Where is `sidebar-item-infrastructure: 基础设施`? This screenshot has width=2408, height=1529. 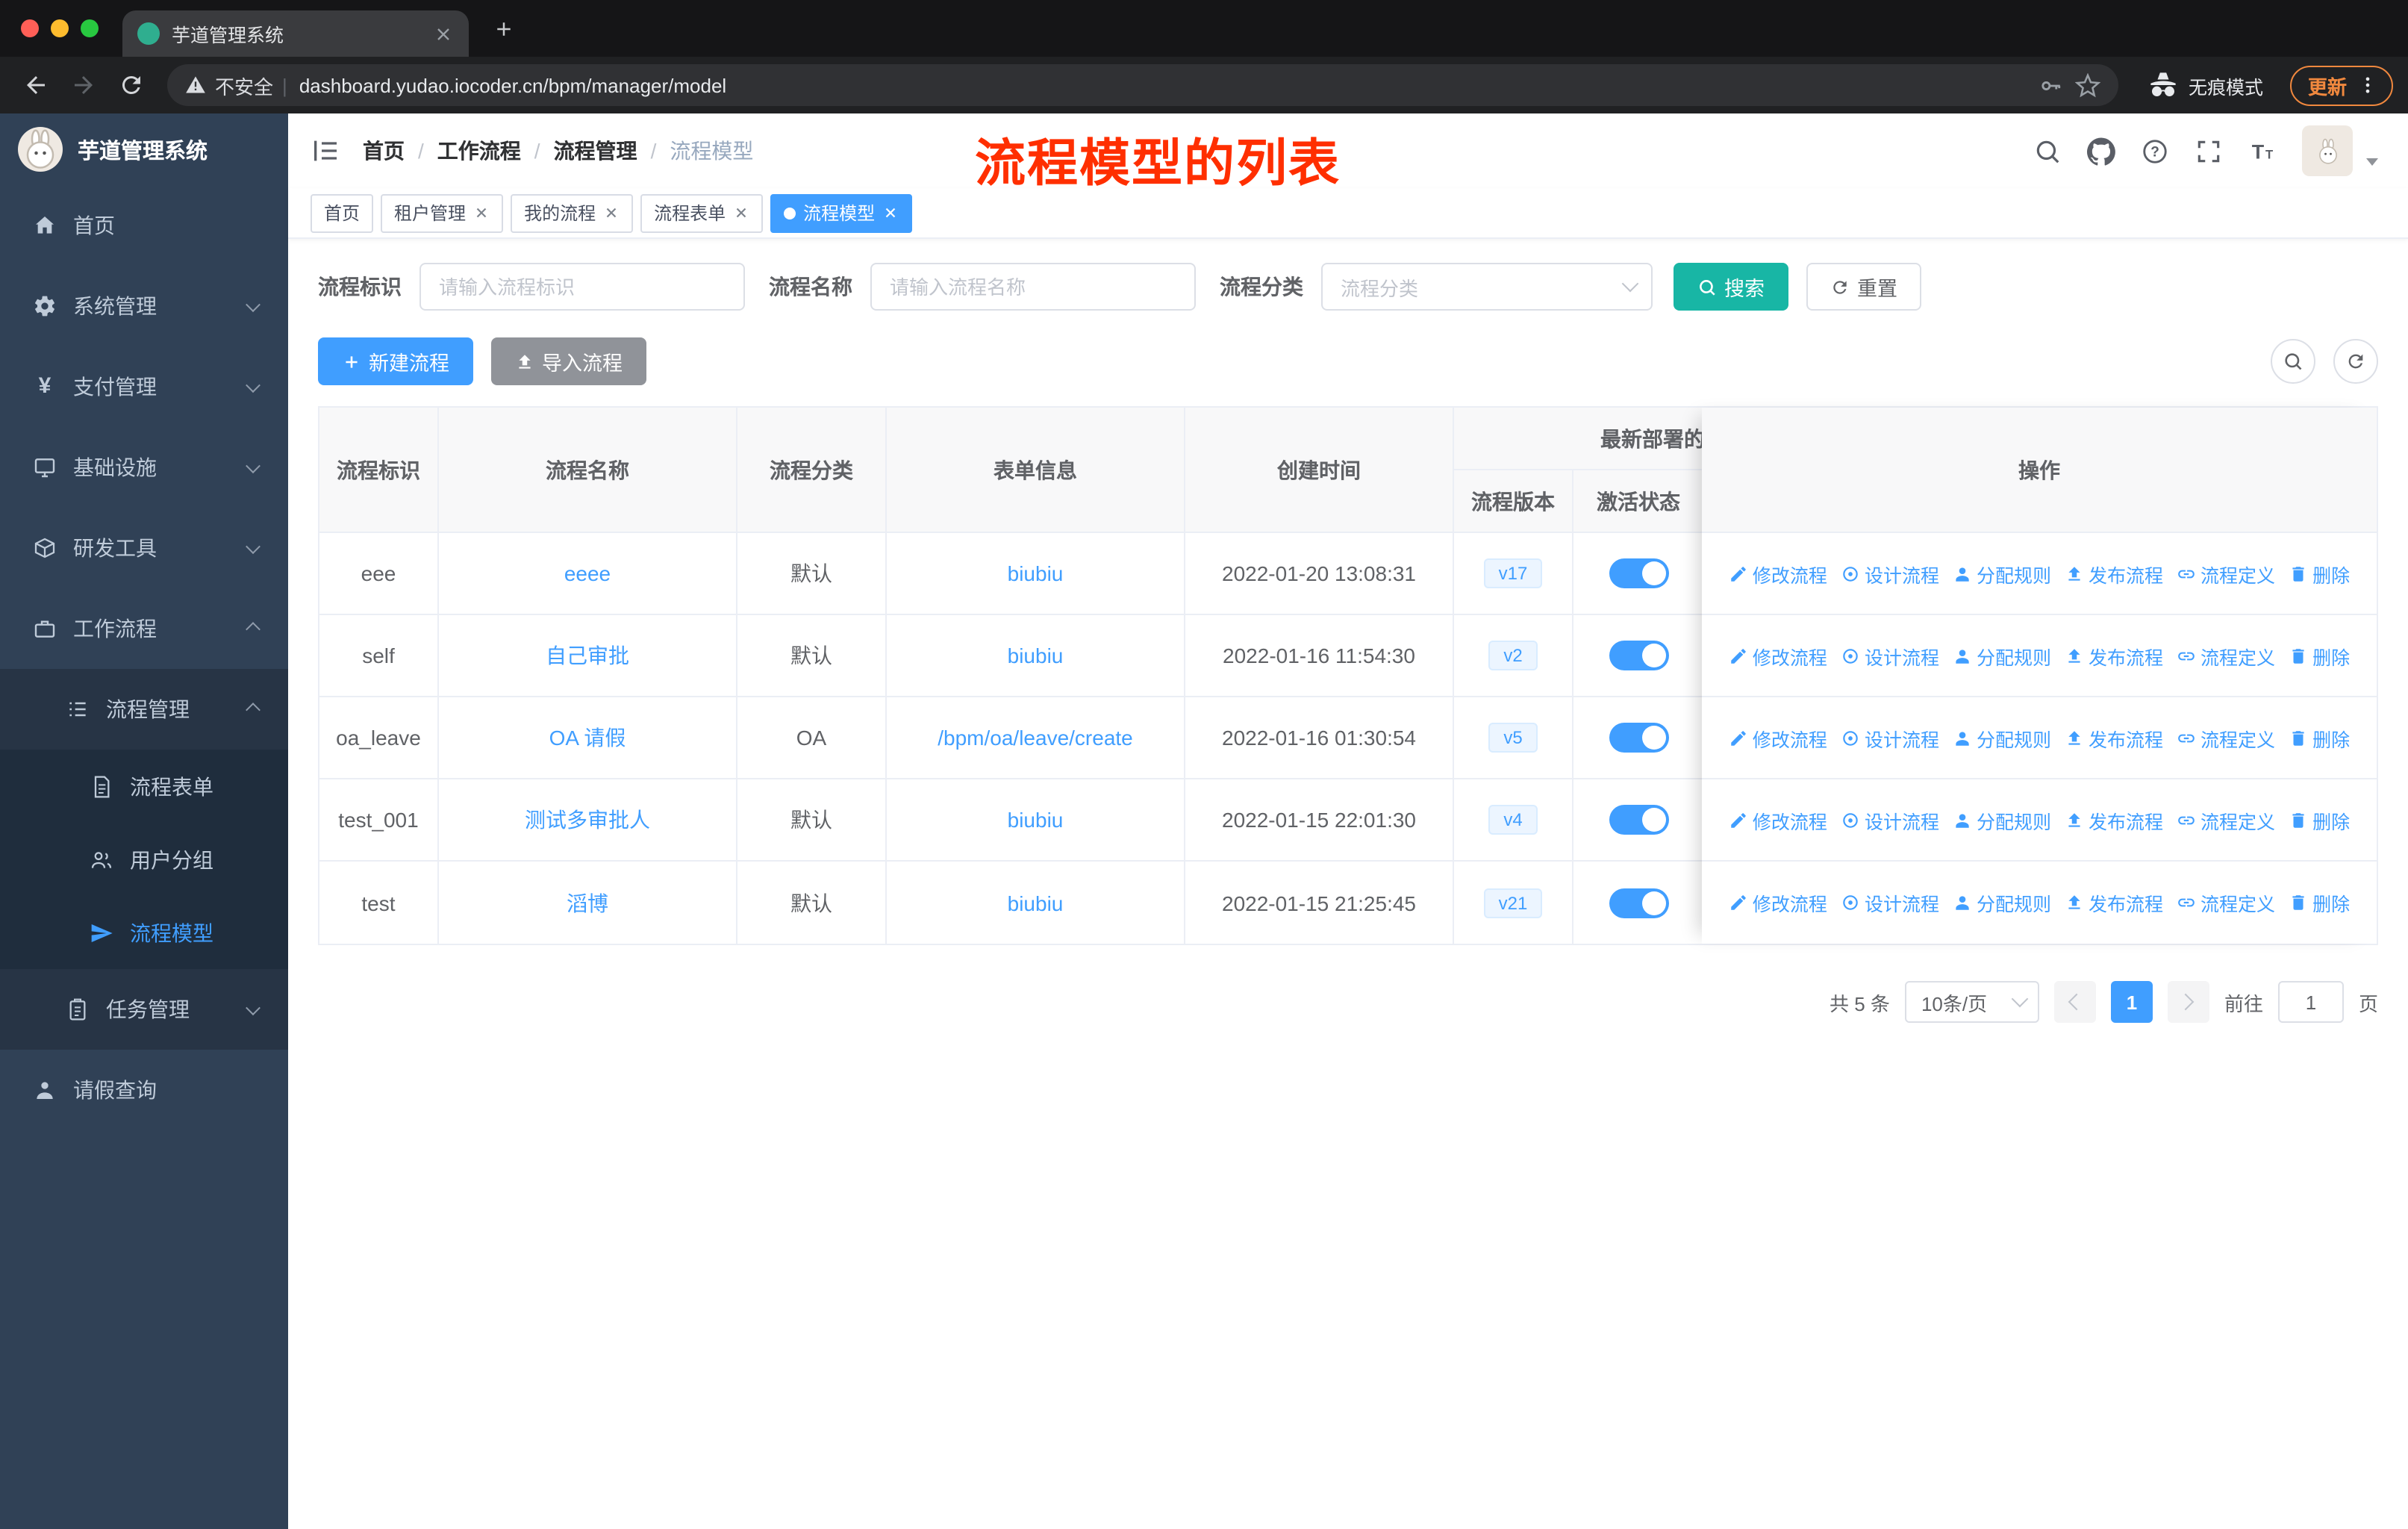 sidebar-item-infrastructure: 基础设施 is located at coordinates (144, 468).